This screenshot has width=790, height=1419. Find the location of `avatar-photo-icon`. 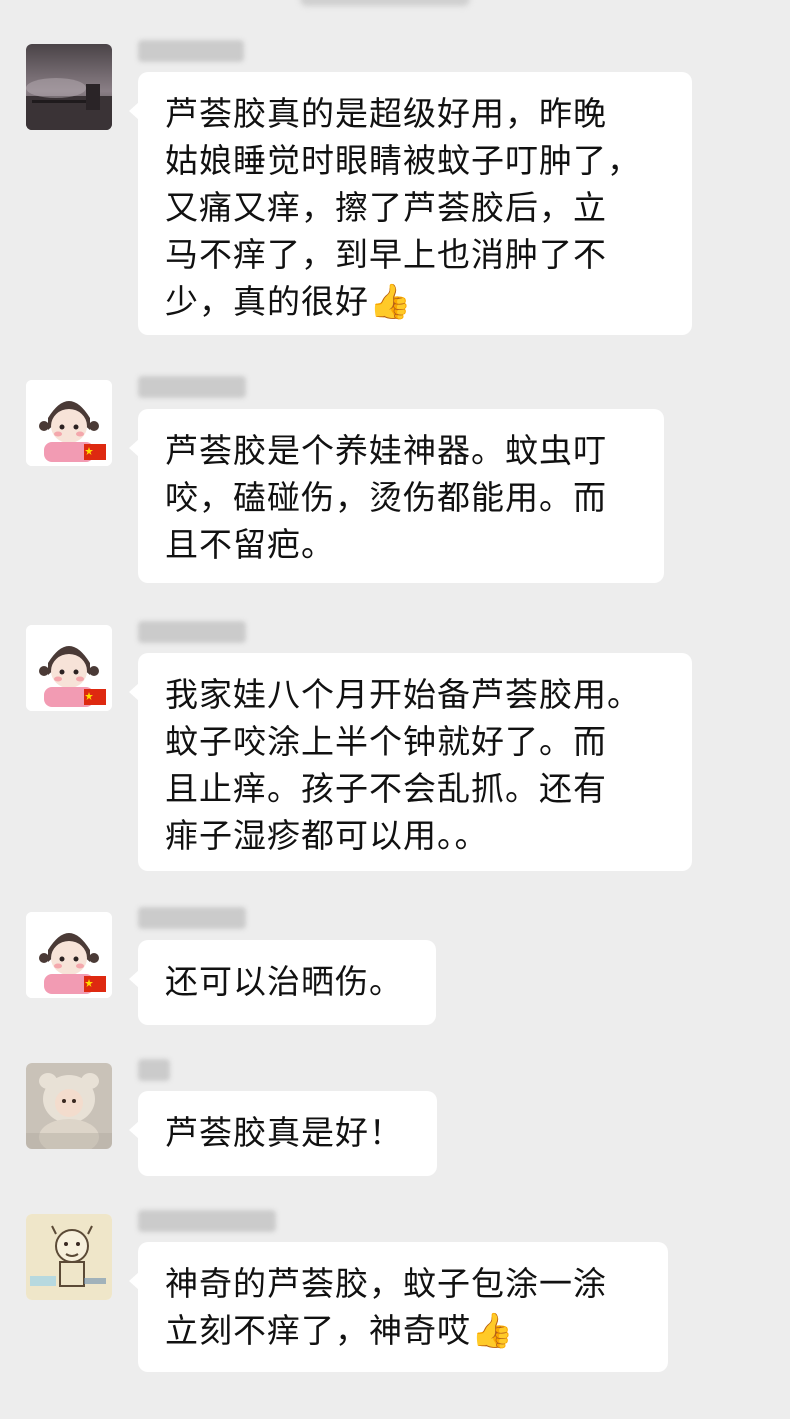

avatar-photo-icon is located at coordinates (69, 87).